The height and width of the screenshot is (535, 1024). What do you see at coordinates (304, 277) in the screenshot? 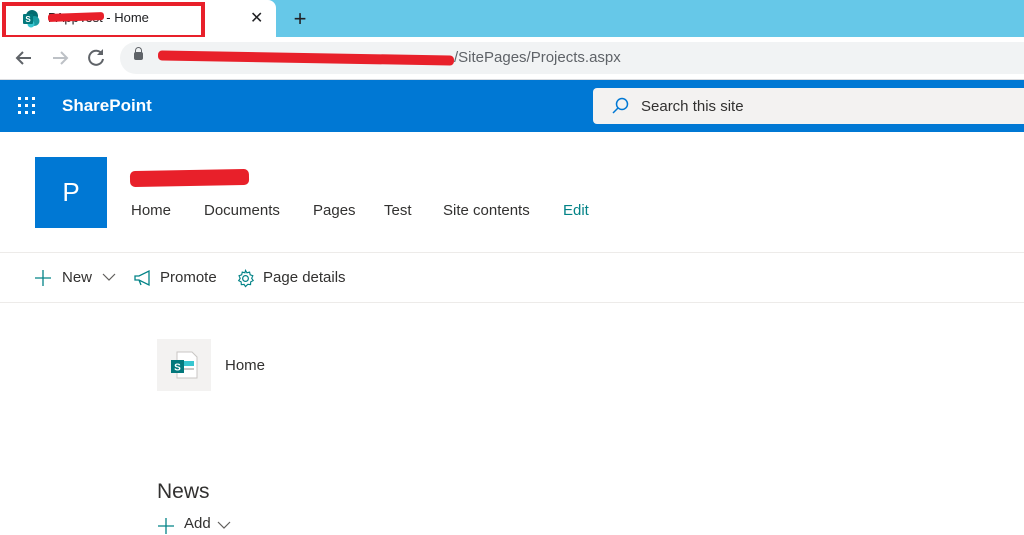
I see `page-details-label: Page details` at bounding box center [304, 277].